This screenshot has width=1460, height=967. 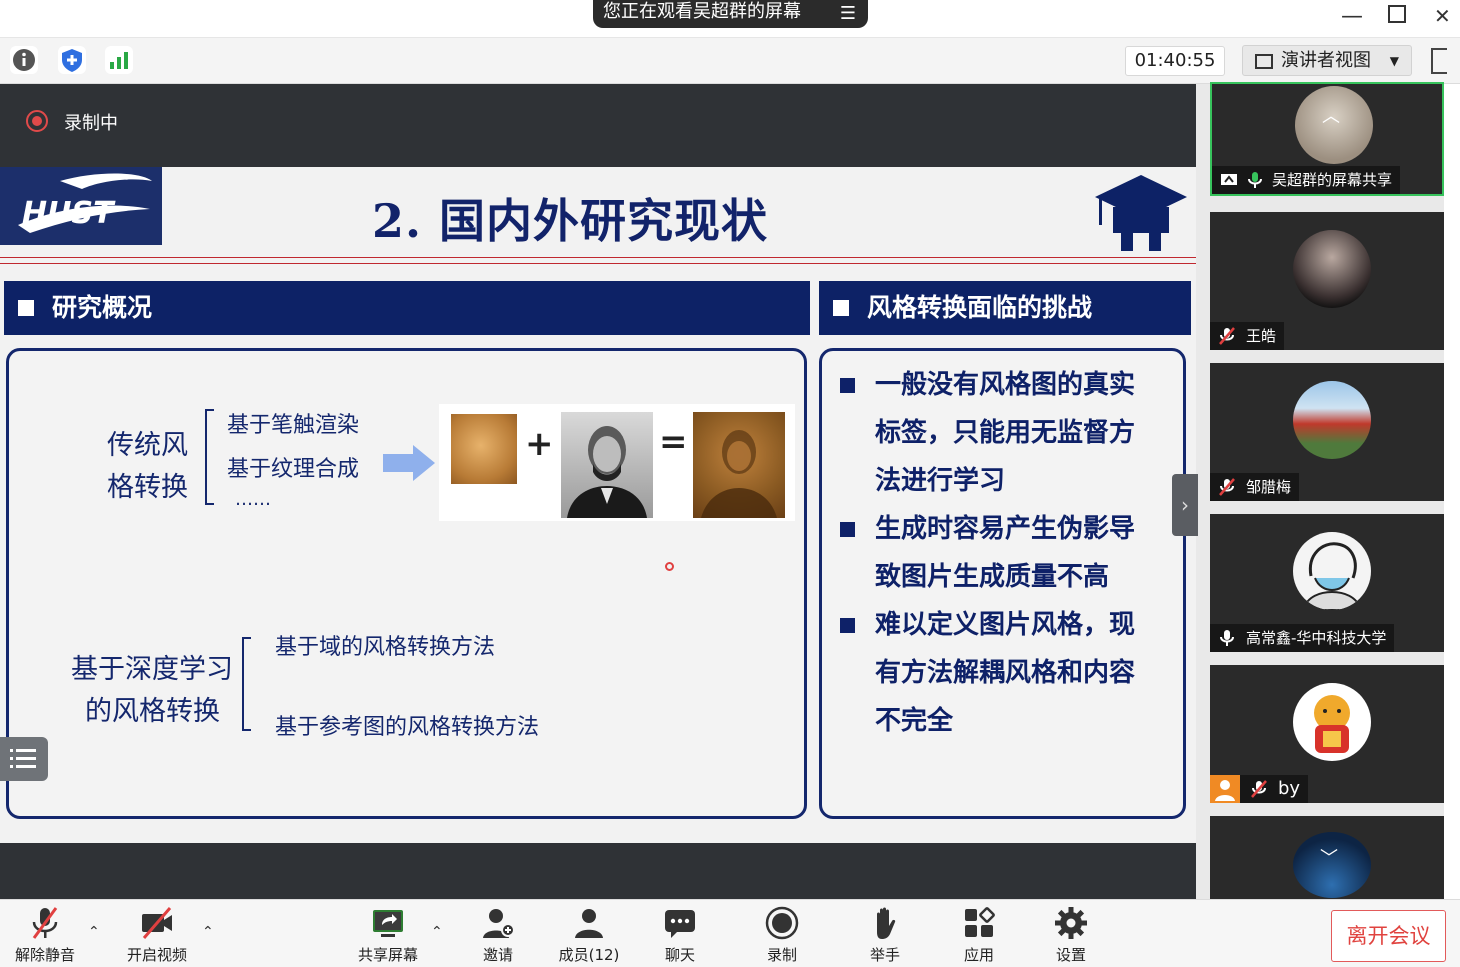 What do you see at coordinates (1327, 583) in the screenshot?
I see `participant-tile: 高常鑫-华中科技大学` at bounding box center [1327, 583].